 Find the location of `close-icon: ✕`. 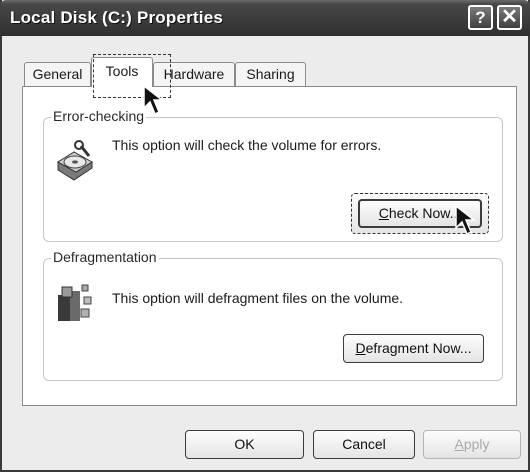

close-icon: ✕ is located at coordinates (509, 17).